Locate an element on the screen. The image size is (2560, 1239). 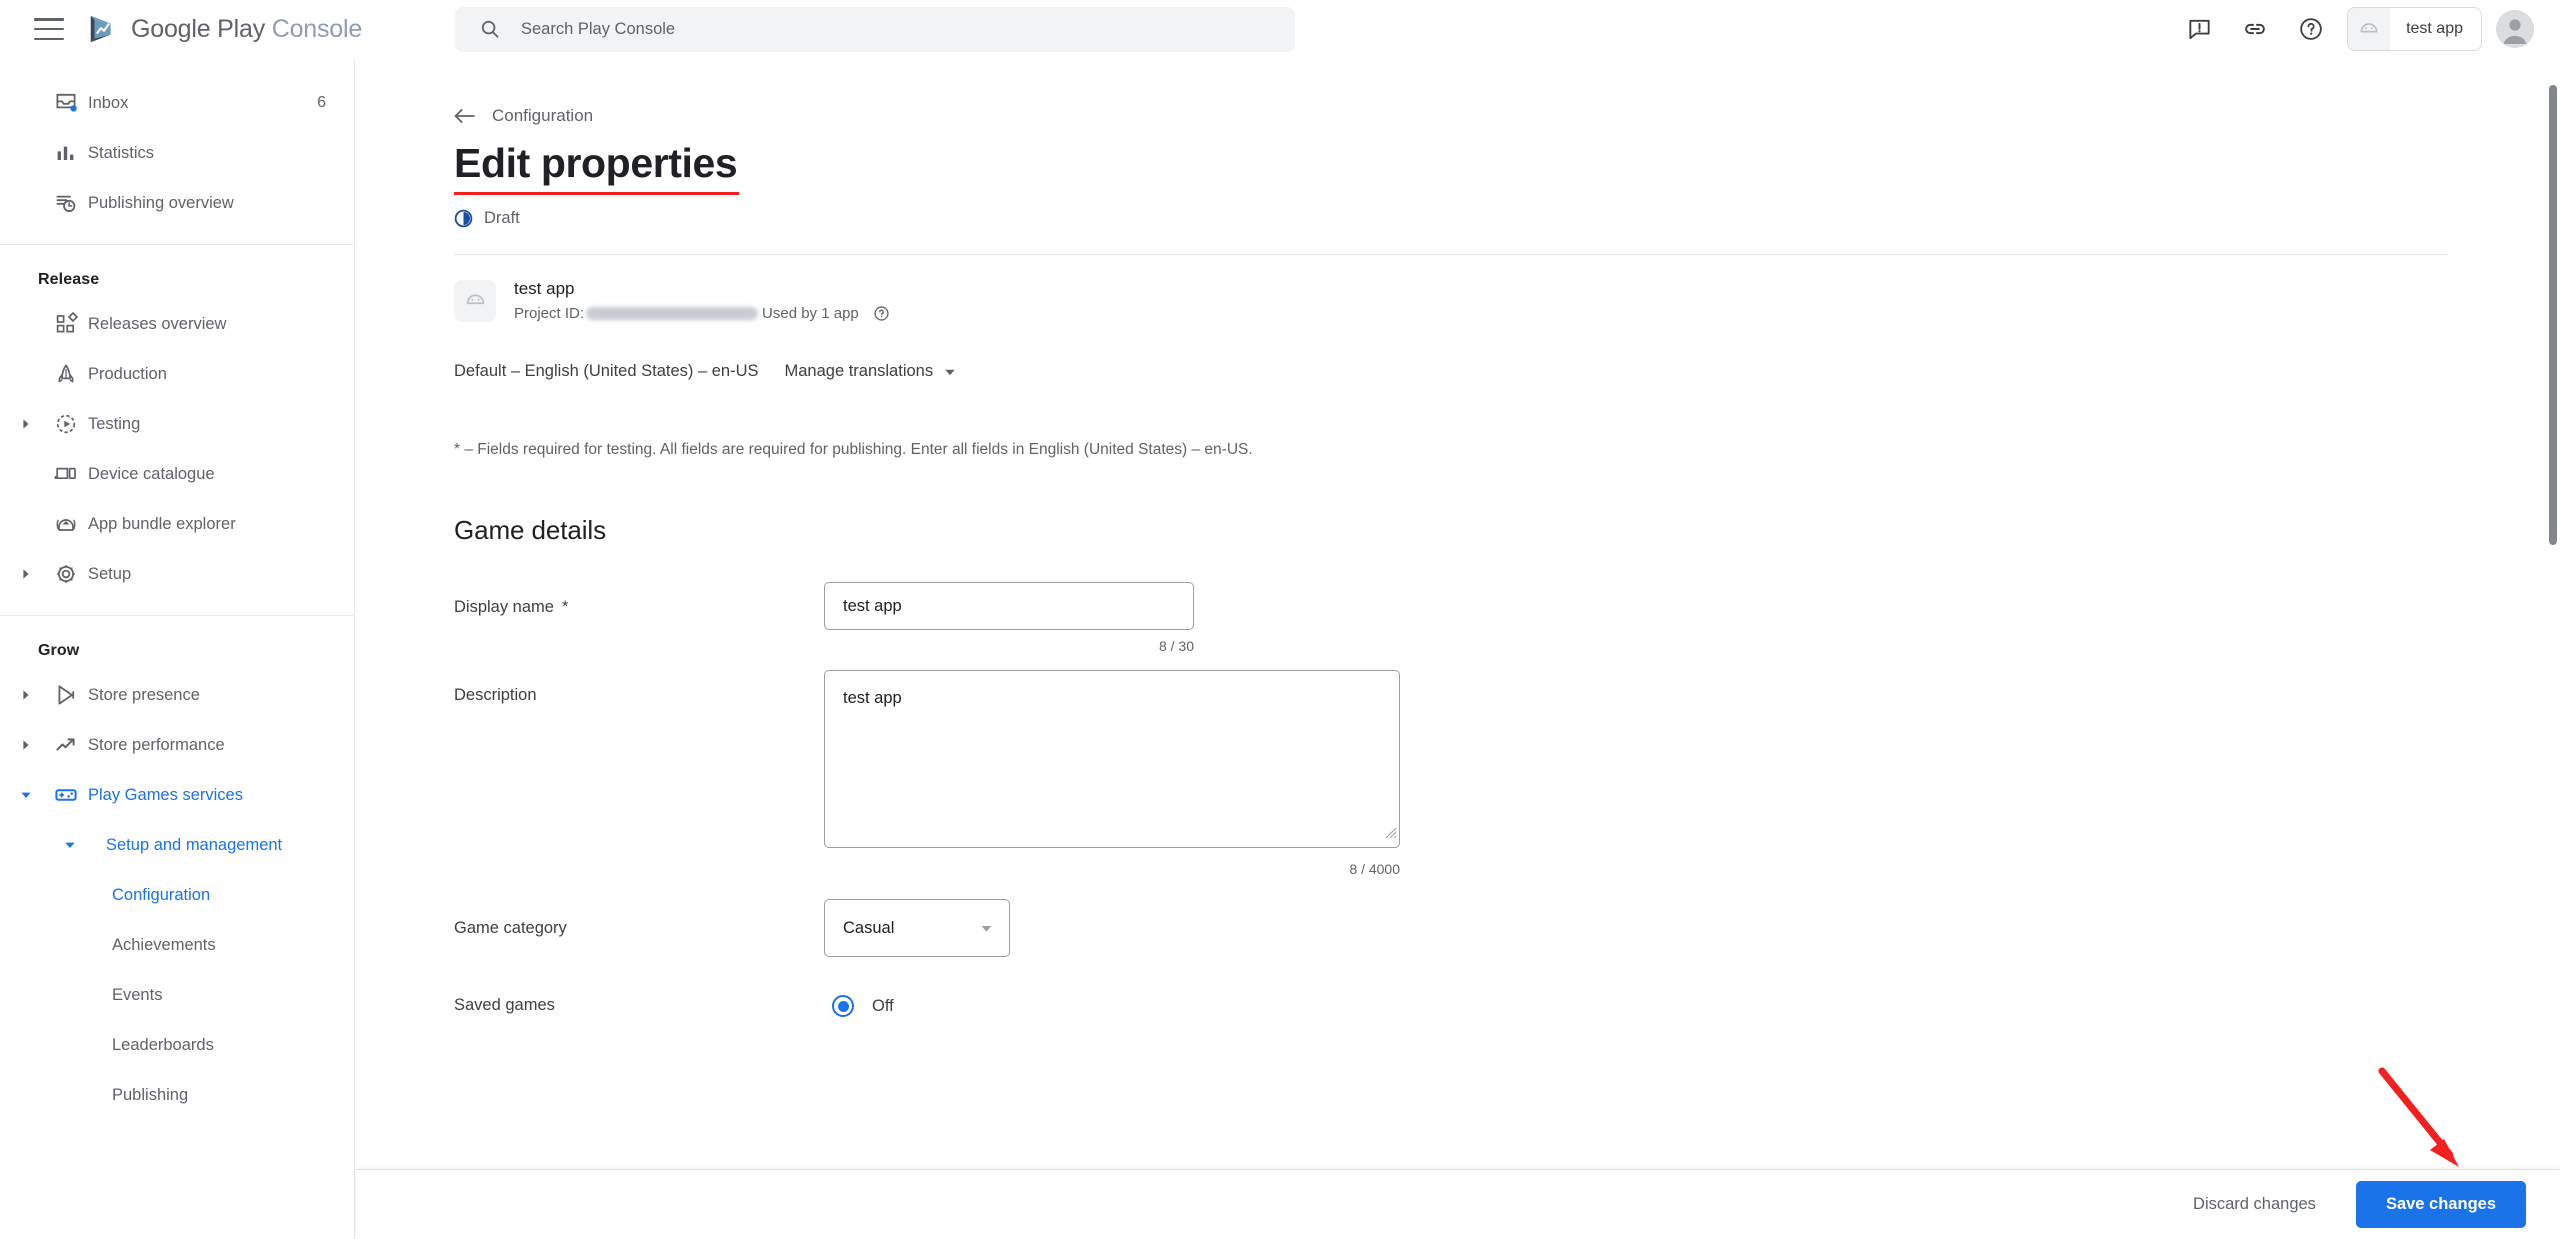
app-bundle-explorer-icon is located at coordinates (66, 524).